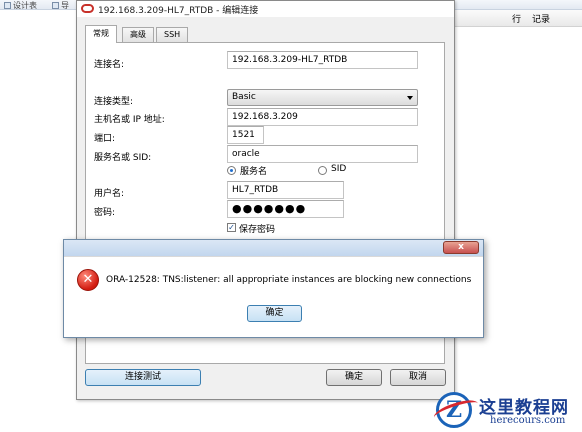 The width and height of the screenshot is (582, 432). What do you see at coordinates (25, 5) in the screenshot?
I see `toolbar-design-table-label: 设计表` at bounding box center [25, 5].